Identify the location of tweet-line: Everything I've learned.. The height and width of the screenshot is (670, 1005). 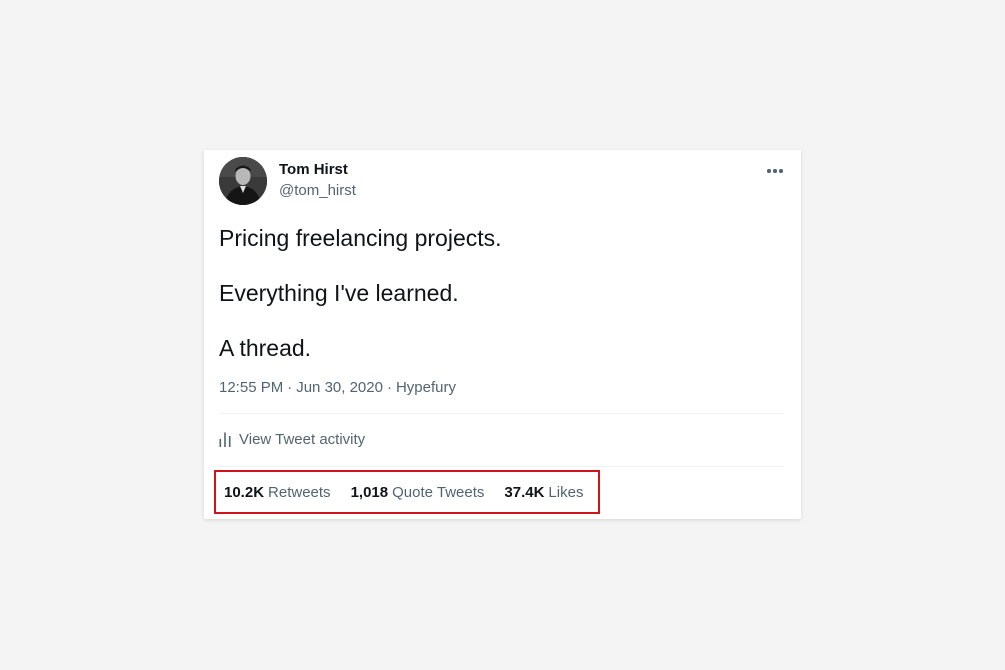
(339, 293).